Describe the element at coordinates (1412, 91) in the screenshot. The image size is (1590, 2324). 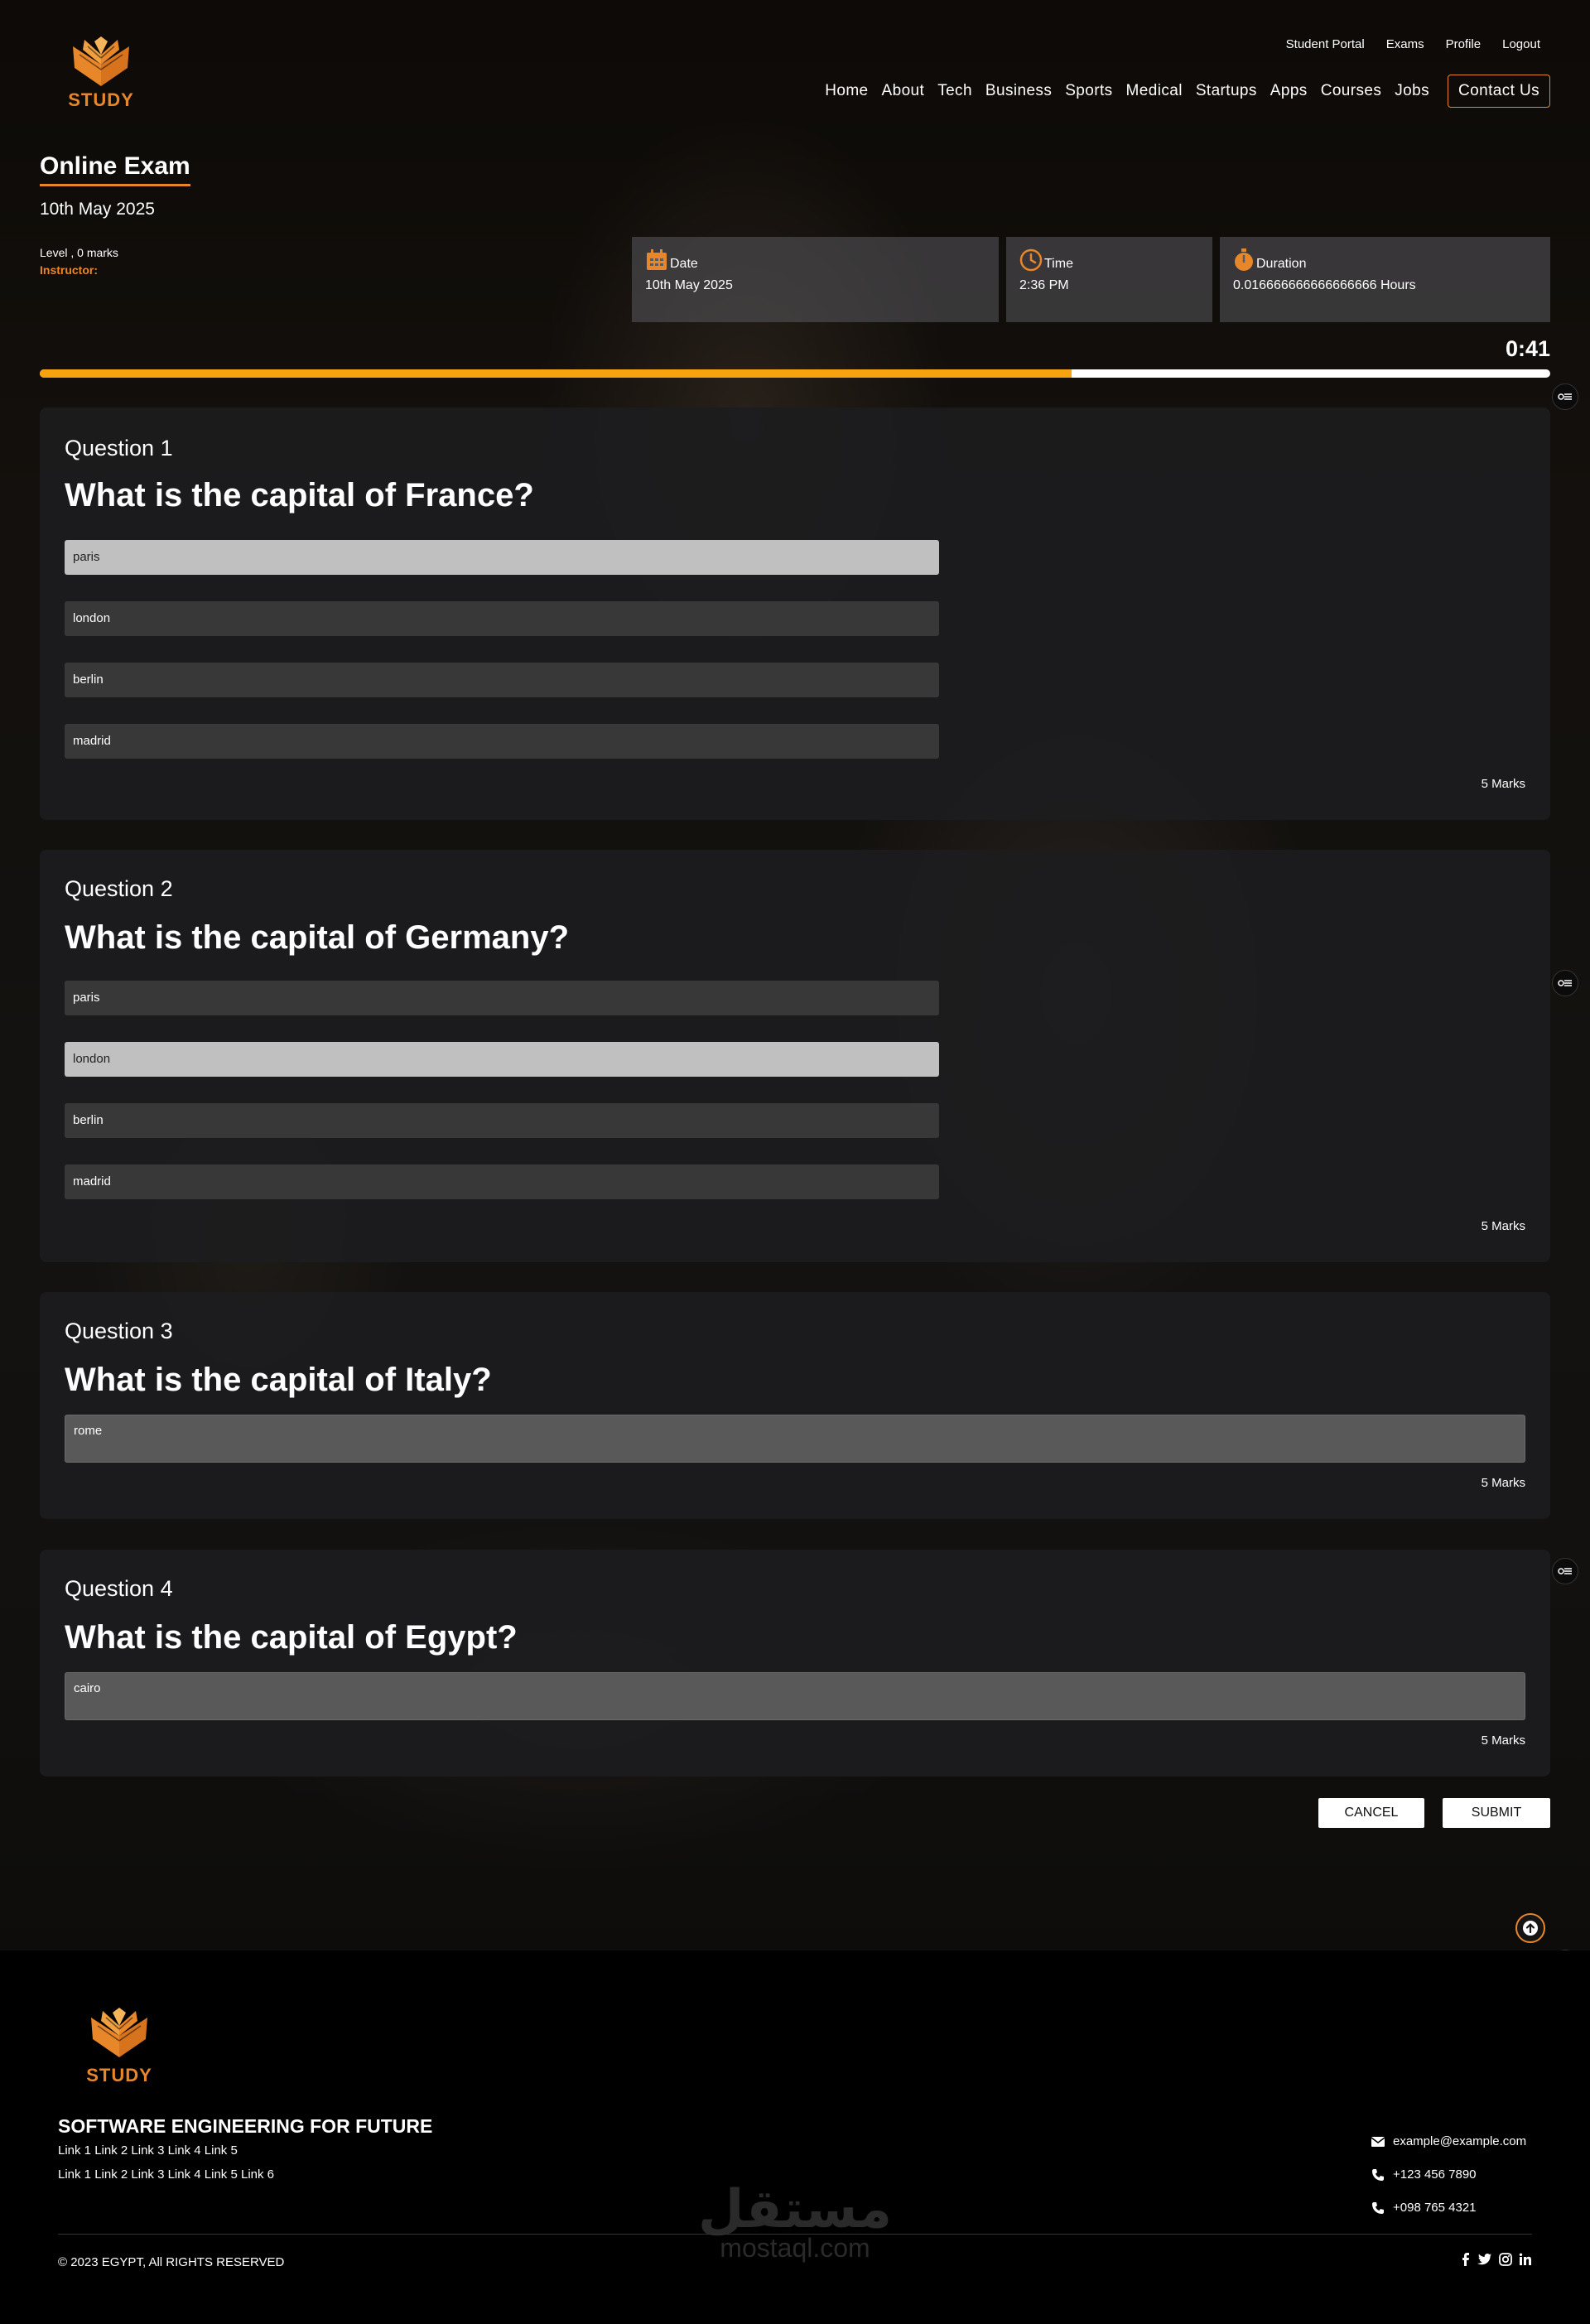
I see `nav-jobs: Jobs` at that location.